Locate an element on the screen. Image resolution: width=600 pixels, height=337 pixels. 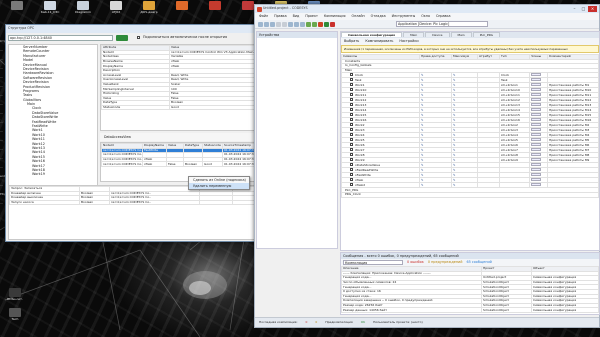
logout-icon is located at coordinates (320, 24).